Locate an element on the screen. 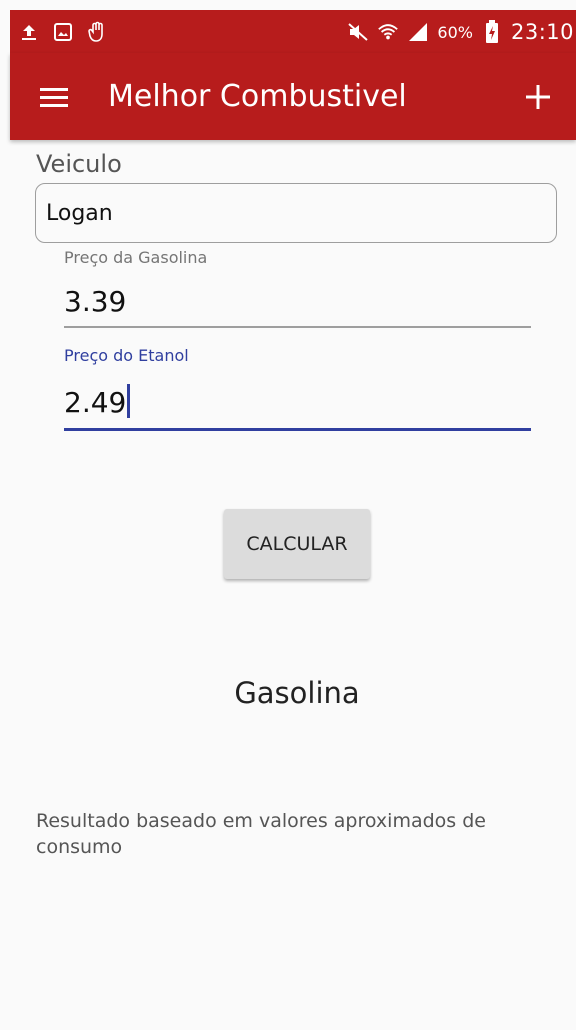  battery-percent: 60% is located at coordinates (455, 32).